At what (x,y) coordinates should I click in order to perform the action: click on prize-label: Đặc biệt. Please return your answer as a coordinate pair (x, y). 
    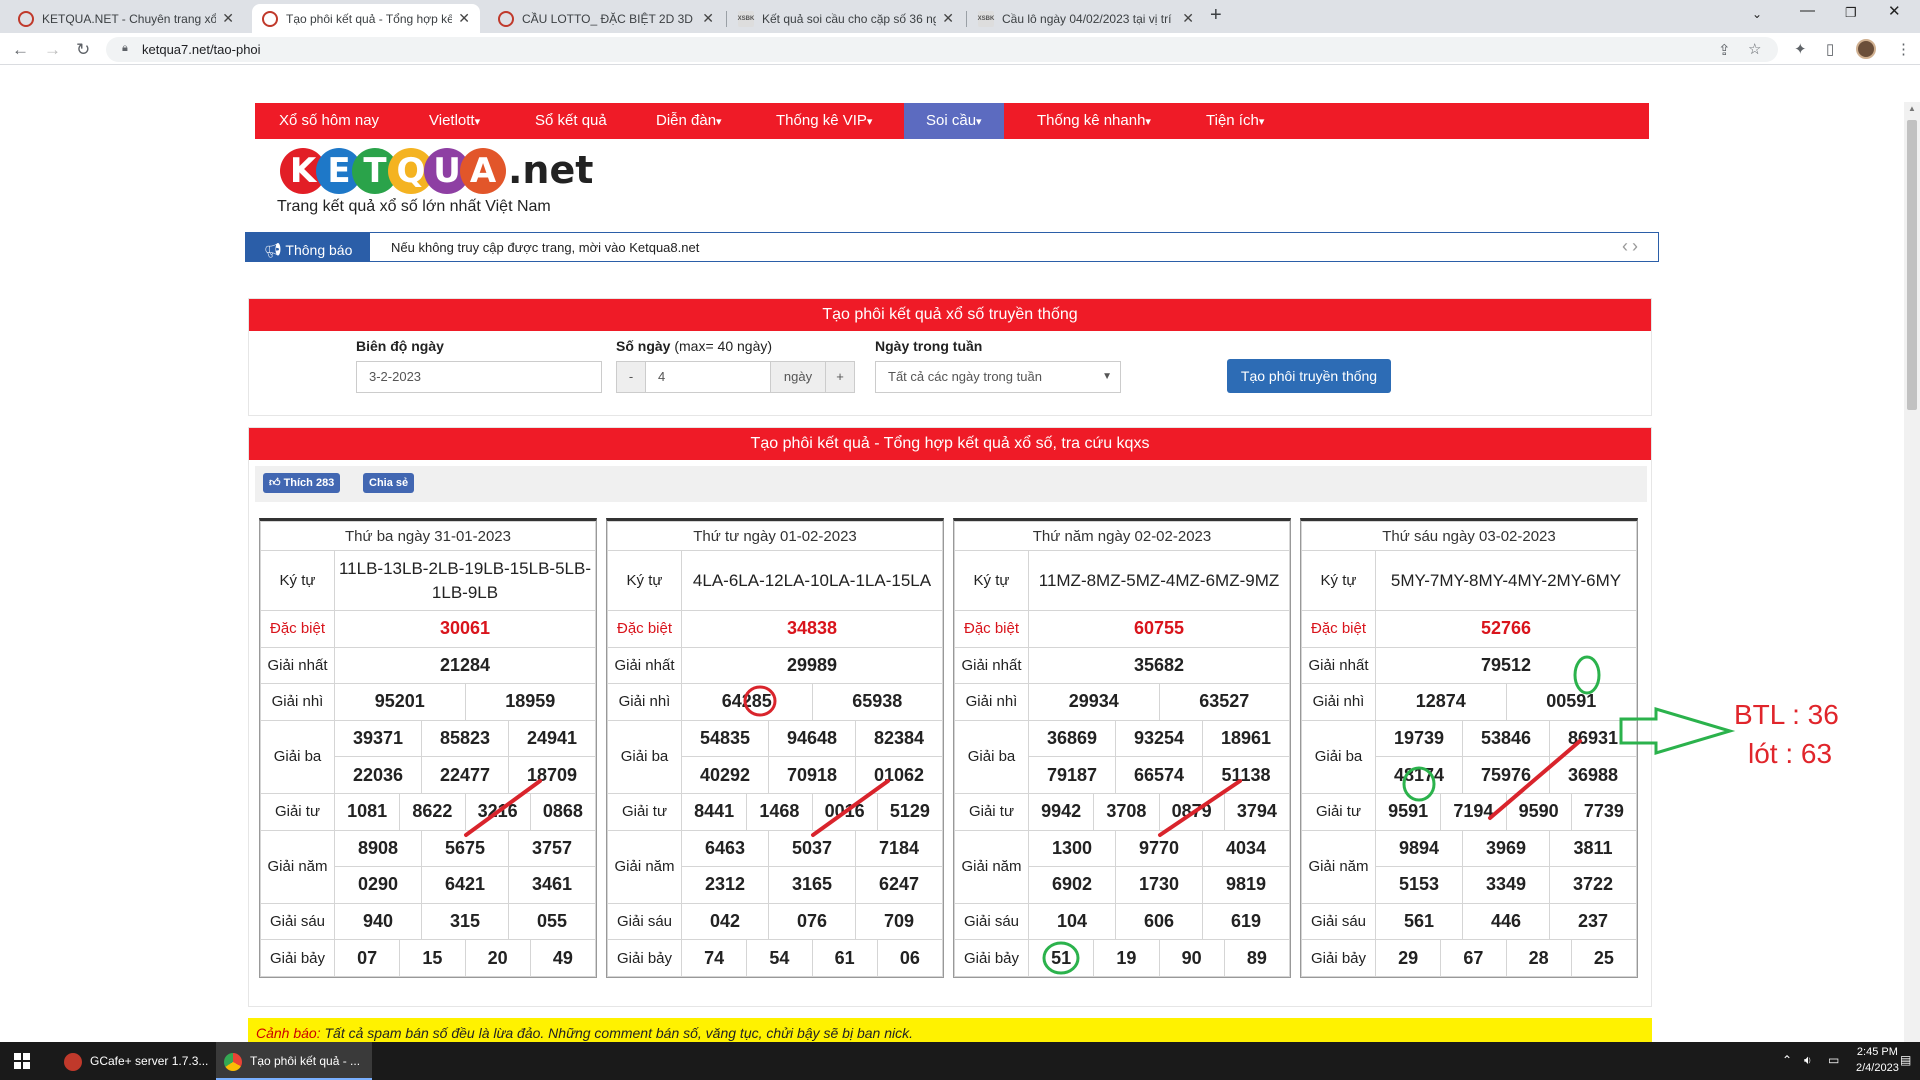
    Looking at the image, I should click on (644, 629).